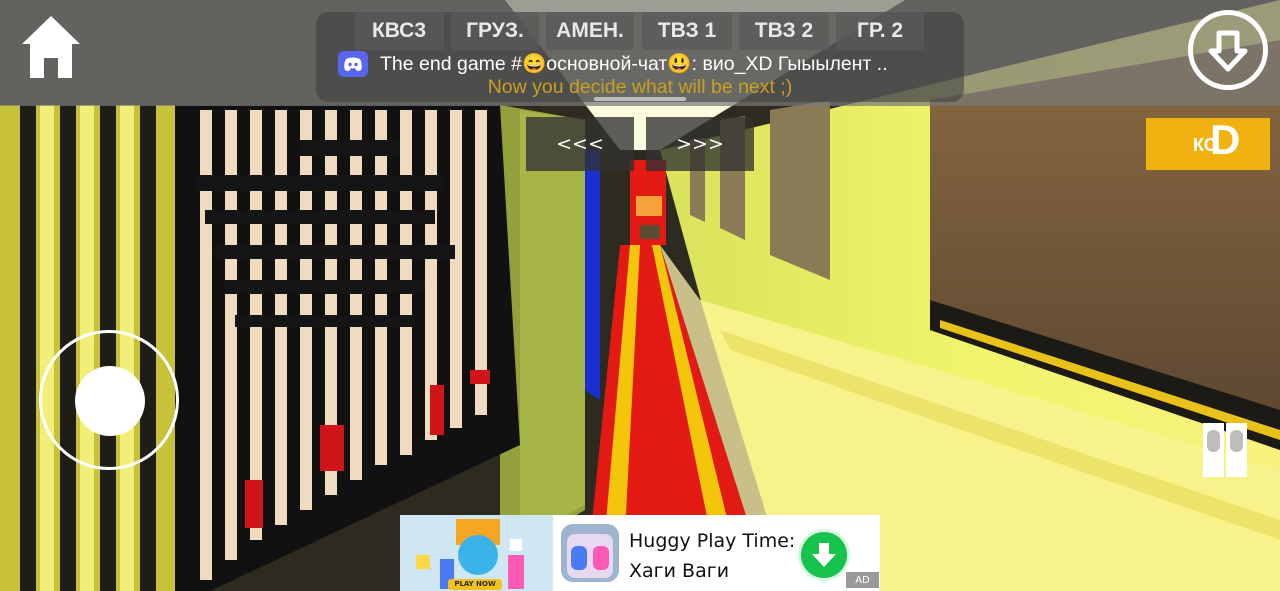 The width and height of the screenshot is (1280, 591). I want to click on joystick-knob, so click(110, 401).